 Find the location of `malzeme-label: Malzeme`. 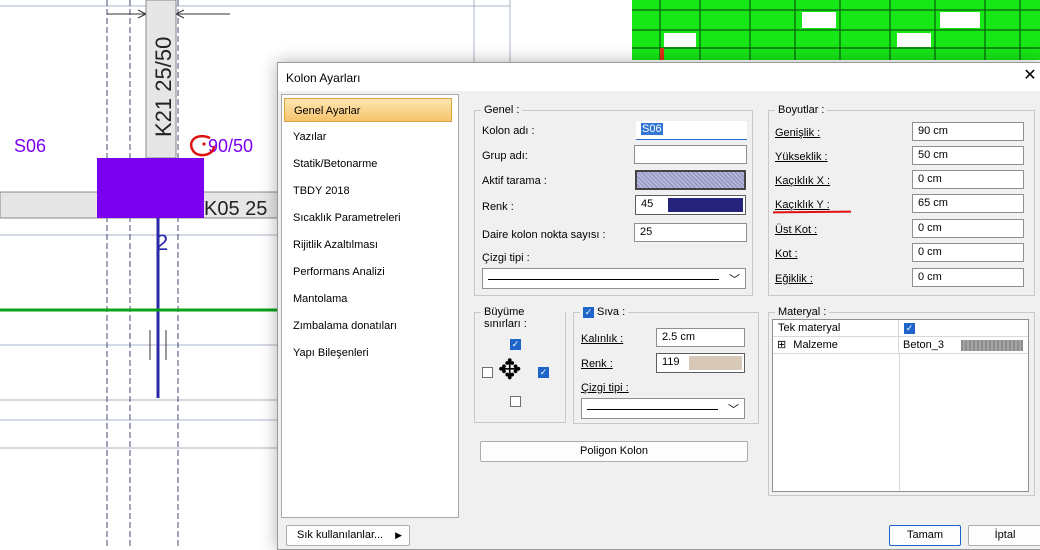

malzeme-label: Malzeme is located at coordinates (815, 345).